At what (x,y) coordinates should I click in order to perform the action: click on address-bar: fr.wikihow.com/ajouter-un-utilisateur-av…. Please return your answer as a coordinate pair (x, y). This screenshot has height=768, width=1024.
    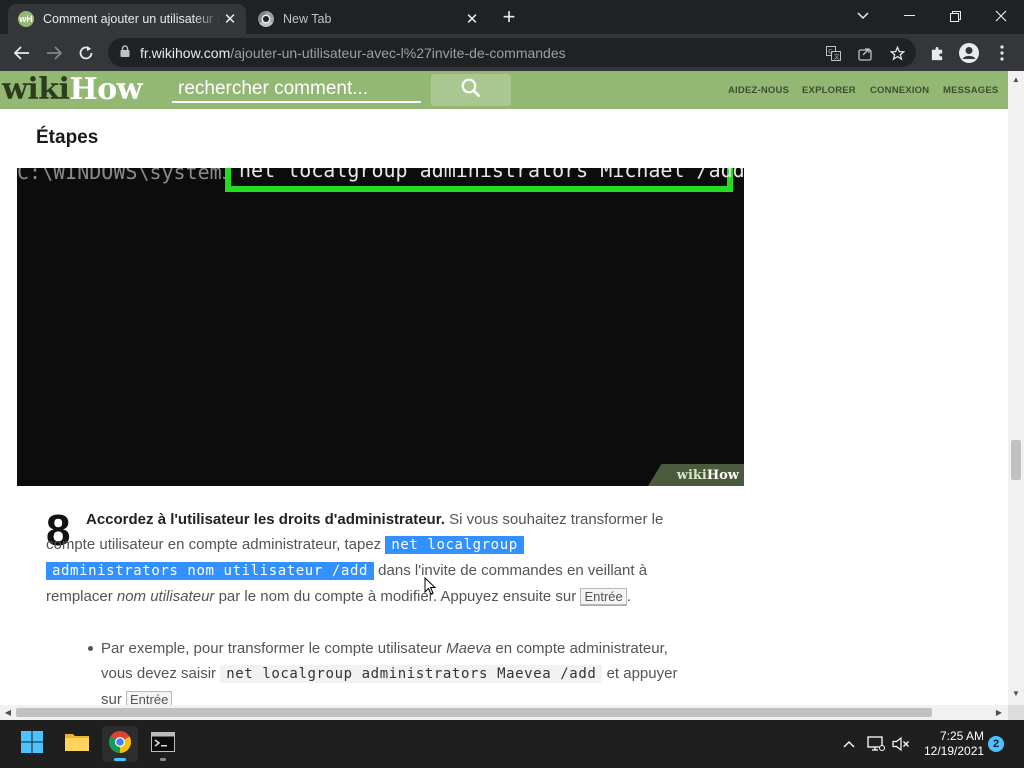
    Looking at the image, I should click on (512, 52).